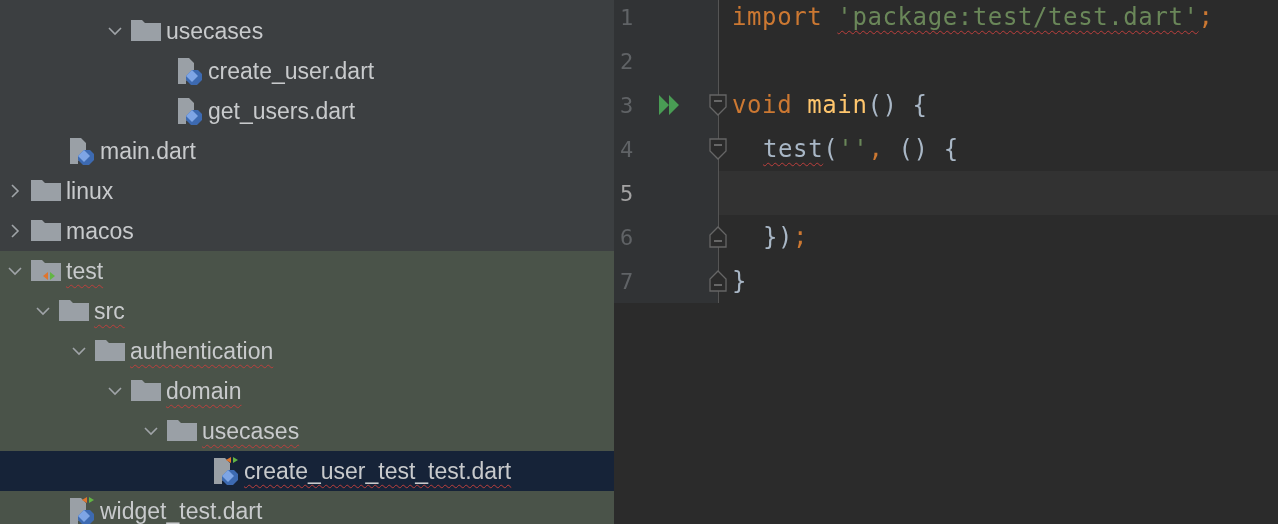  I want to click on tree-row: linux, so click(307, 191).